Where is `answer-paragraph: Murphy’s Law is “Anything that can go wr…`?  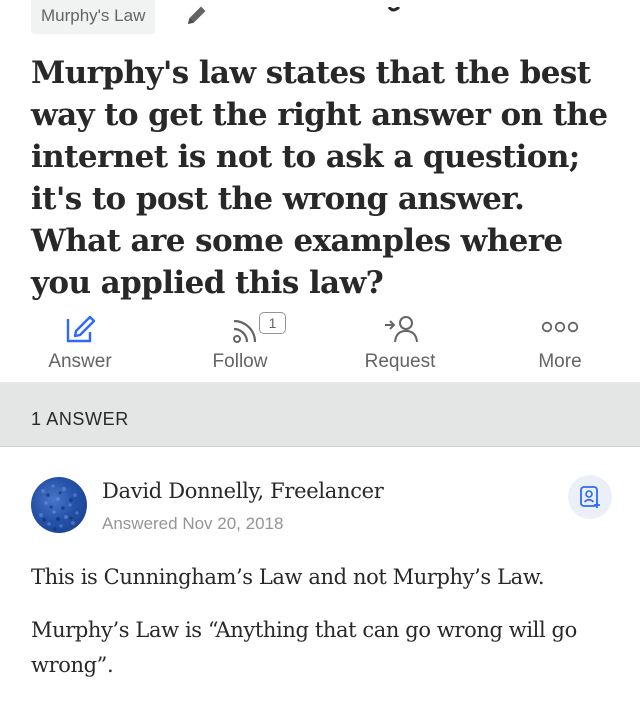 answer-paragraph: Murphy’s Law is “Anything that can go wr… is located at coordinates (304, 647).